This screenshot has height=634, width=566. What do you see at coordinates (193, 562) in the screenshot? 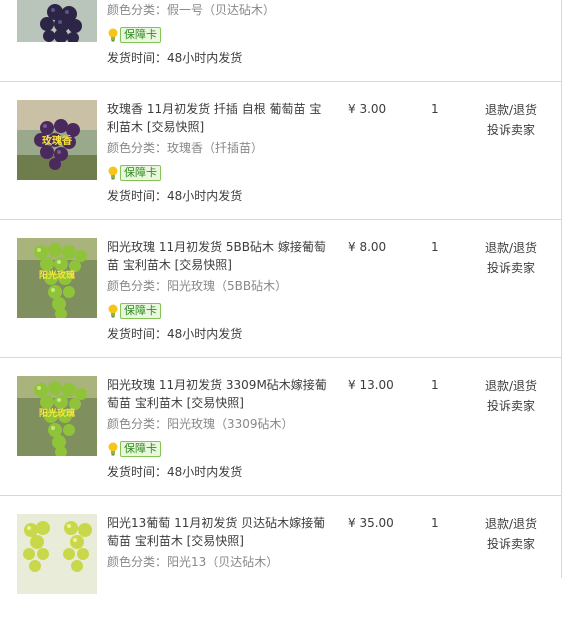
I see `color-variant: 颜色分类：阳光13（贝达砧木）` at bounding box center [193, 562].